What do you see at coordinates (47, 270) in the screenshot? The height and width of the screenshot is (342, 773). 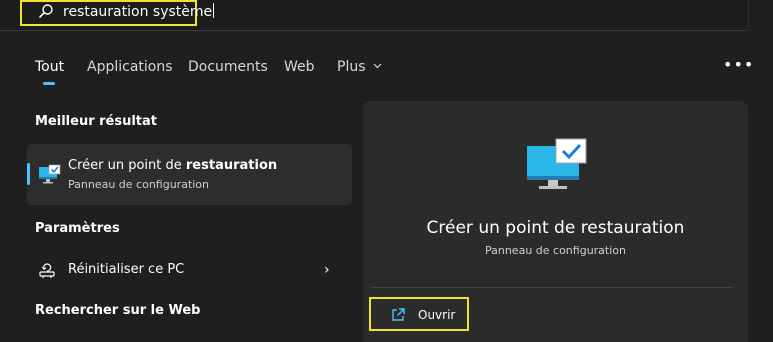 I see `reset-pc-icon` at bounding box center [47, 270].